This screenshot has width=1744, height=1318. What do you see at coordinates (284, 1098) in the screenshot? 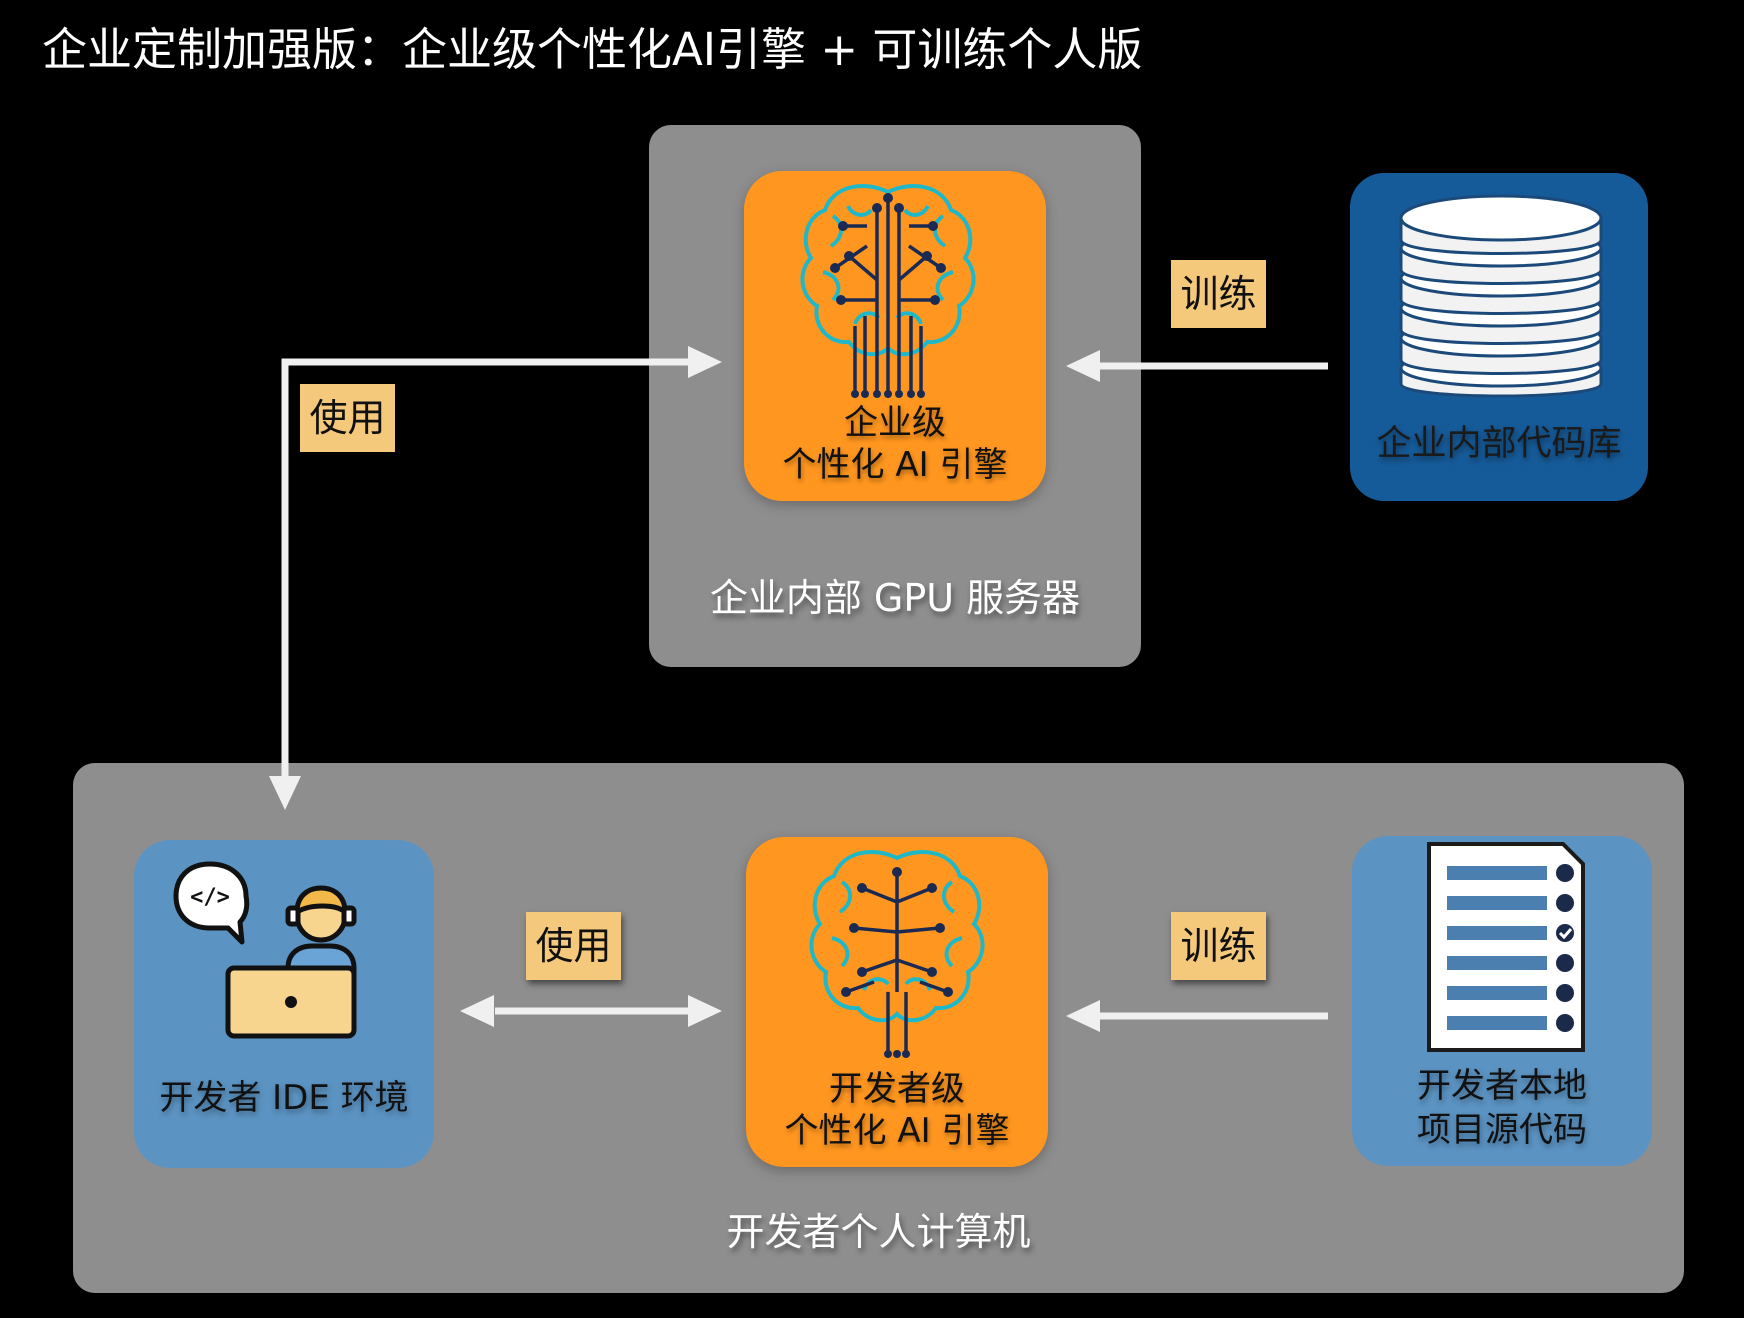
I see `ide-environment-label: 开发者 IDE 环境` at bounding box center [284, 1098].